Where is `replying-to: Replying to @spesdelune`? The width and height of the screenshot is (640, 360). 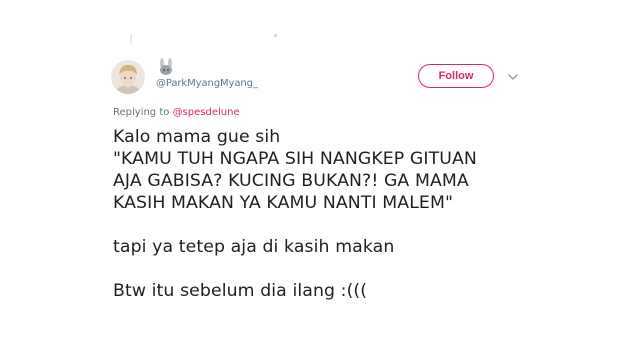
replying-to: Replying to @spesdelune is located at coordinates (176, 112).